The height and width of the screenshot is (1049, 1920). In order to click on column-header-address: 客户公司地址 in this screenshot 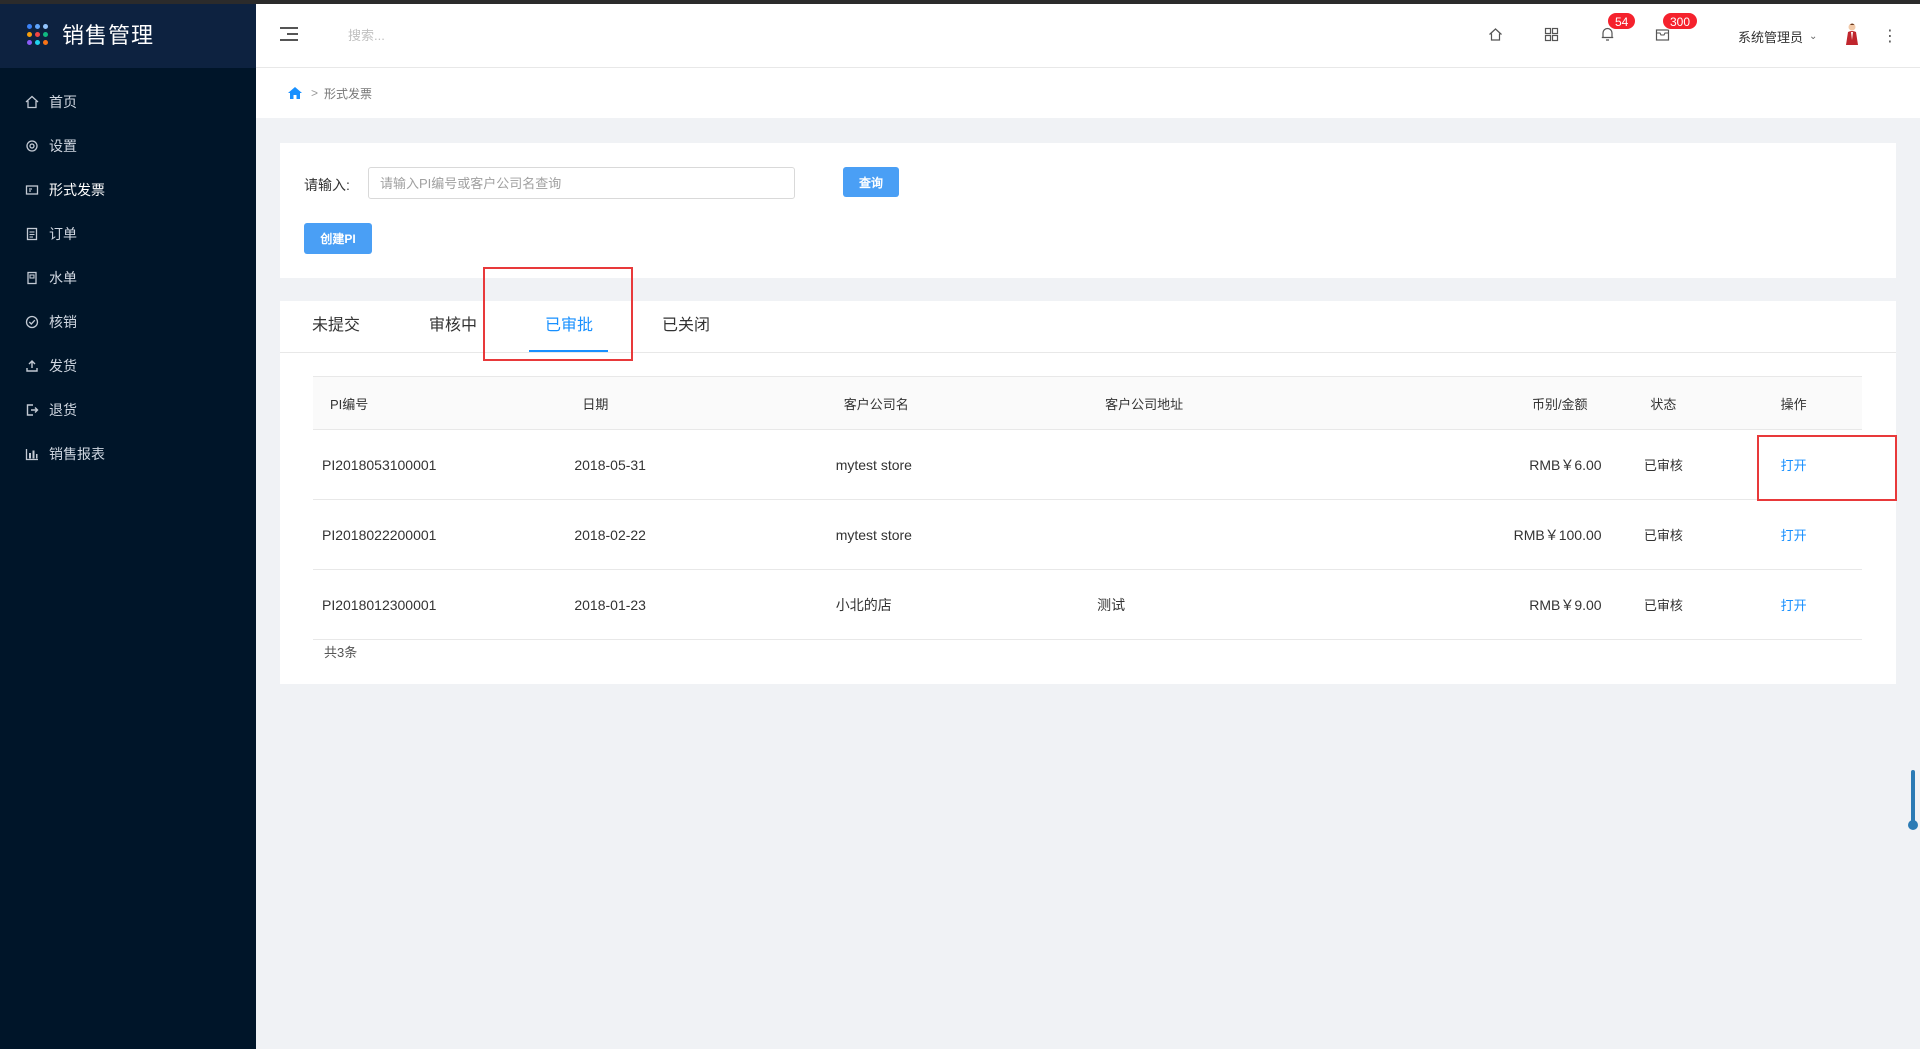, I will do `click(1227, 403)`.